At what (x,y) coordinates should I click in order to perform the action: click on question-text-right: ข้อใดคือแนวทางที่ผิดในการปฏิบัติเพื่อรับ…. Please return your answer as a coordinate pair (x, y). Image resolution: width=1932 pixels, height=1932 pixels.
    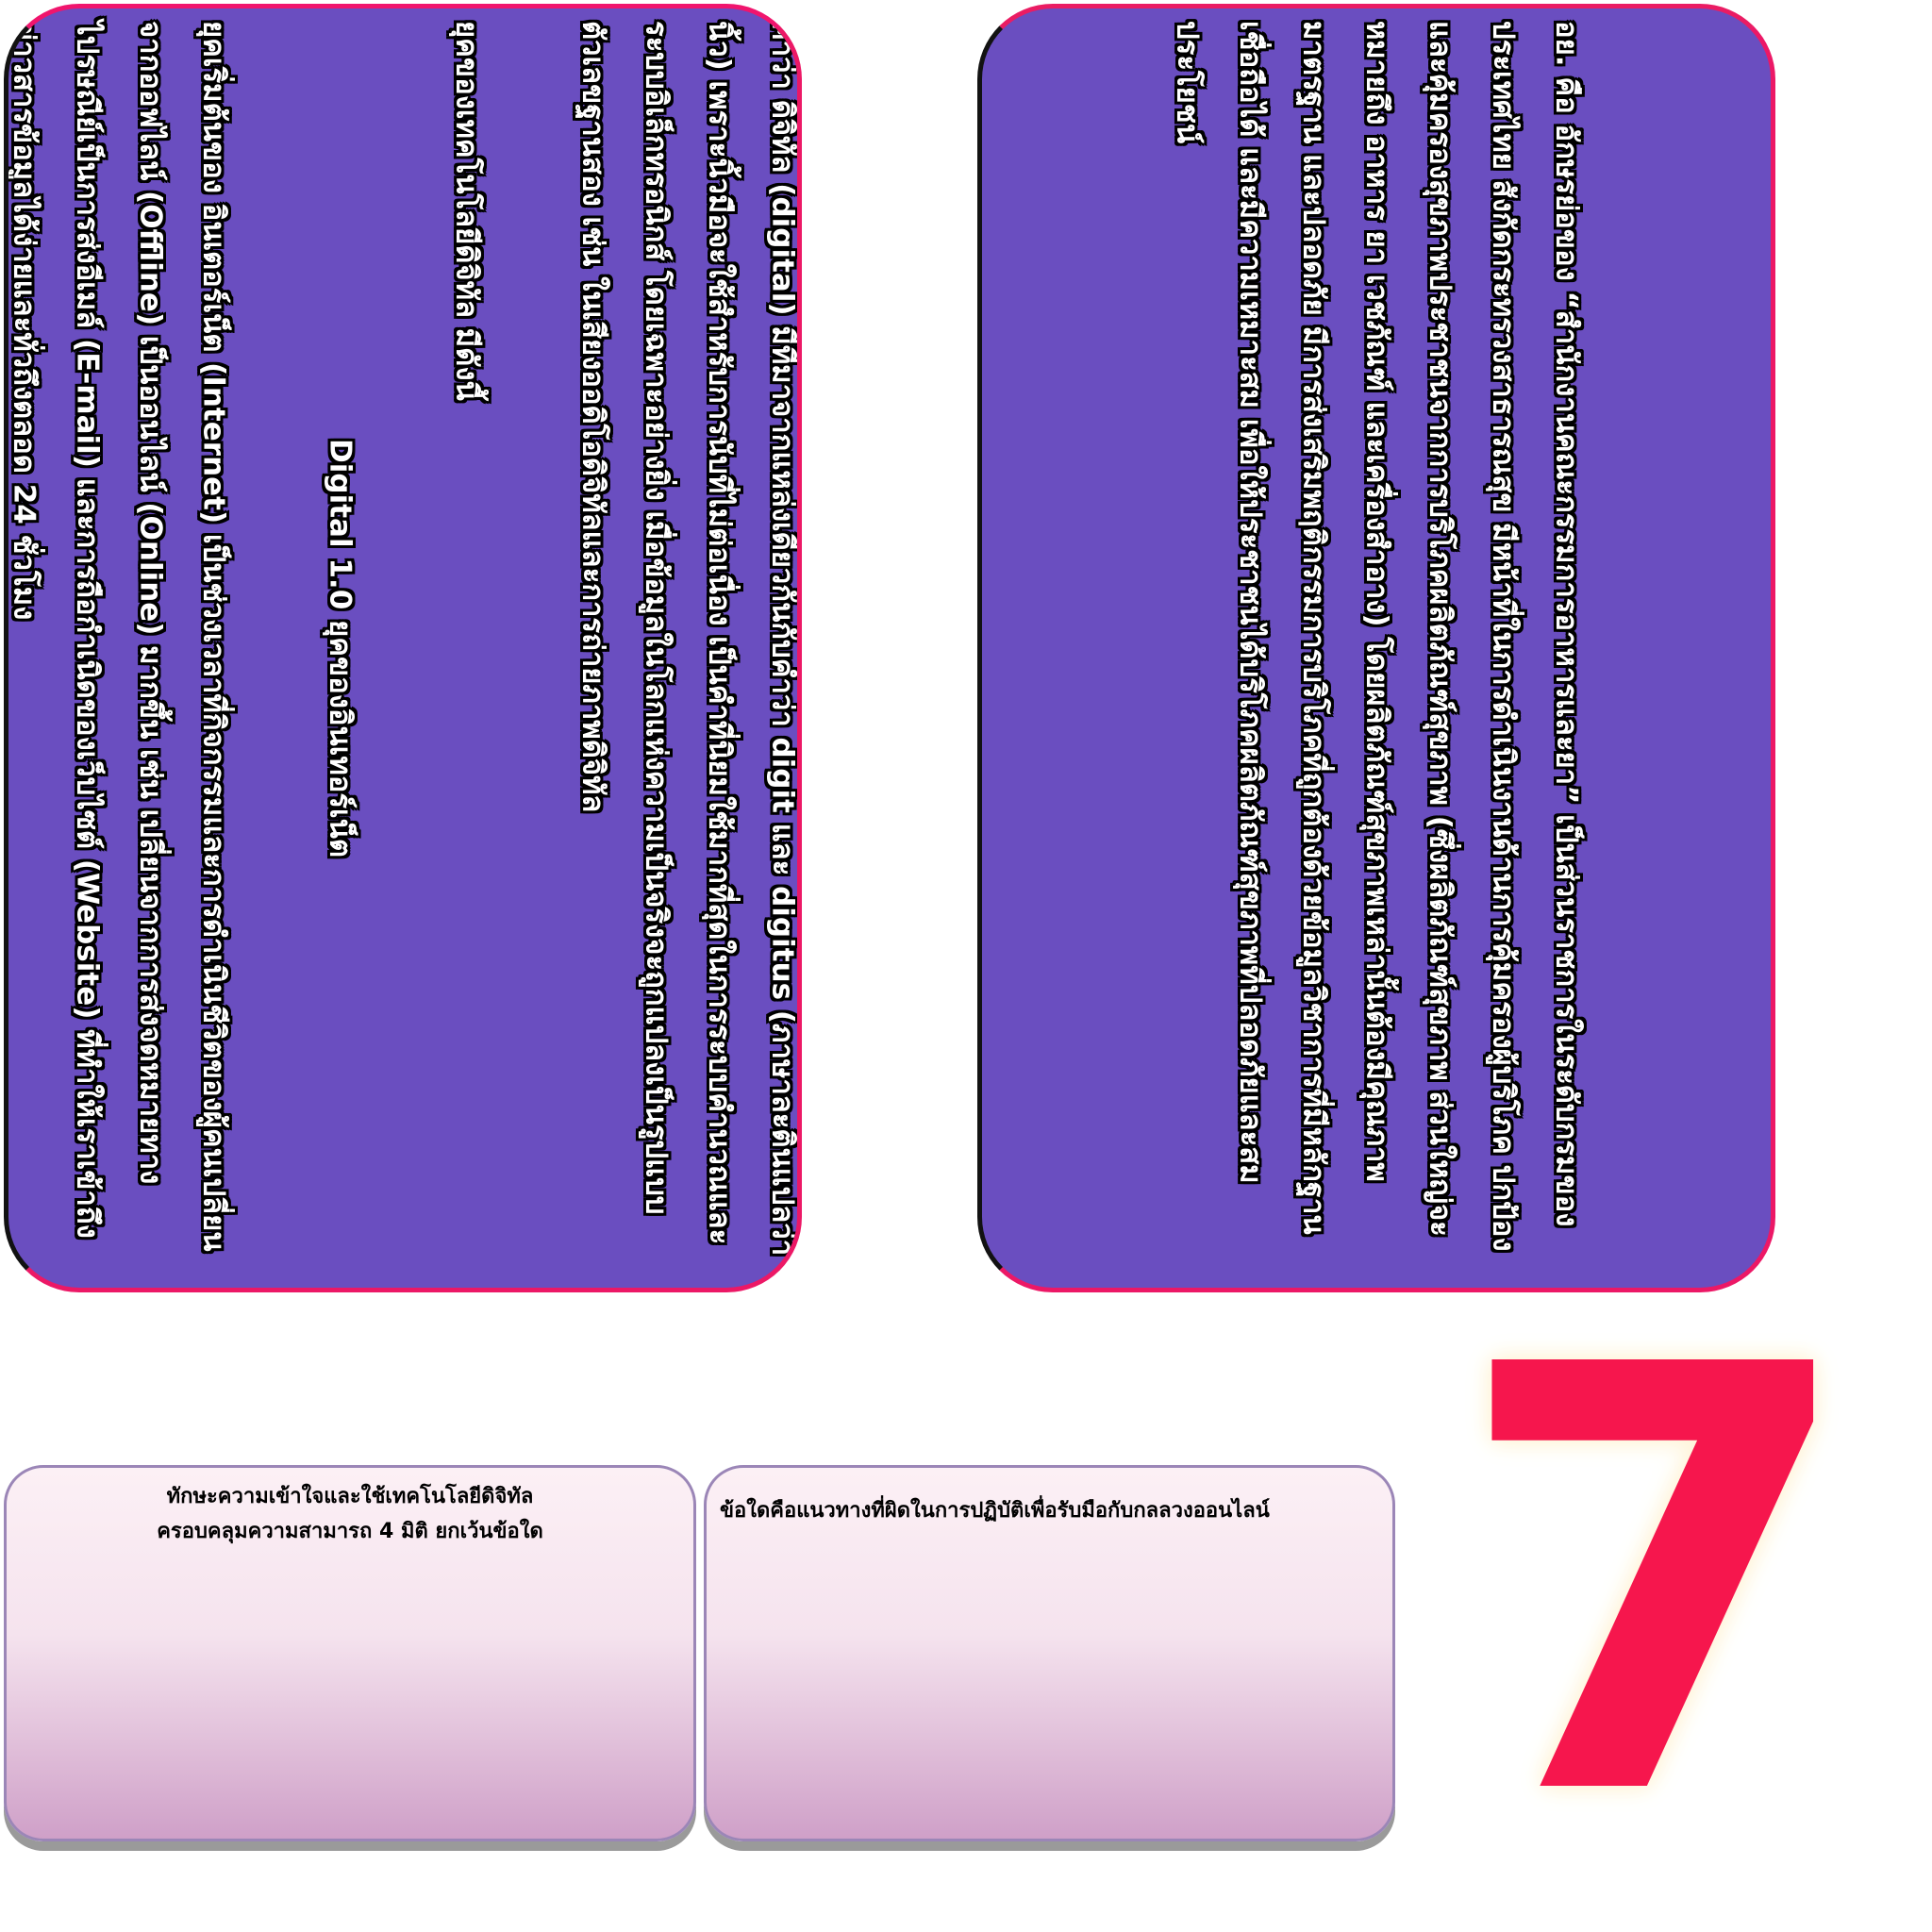
    Looking at the image, I should click on (1049, 1498).